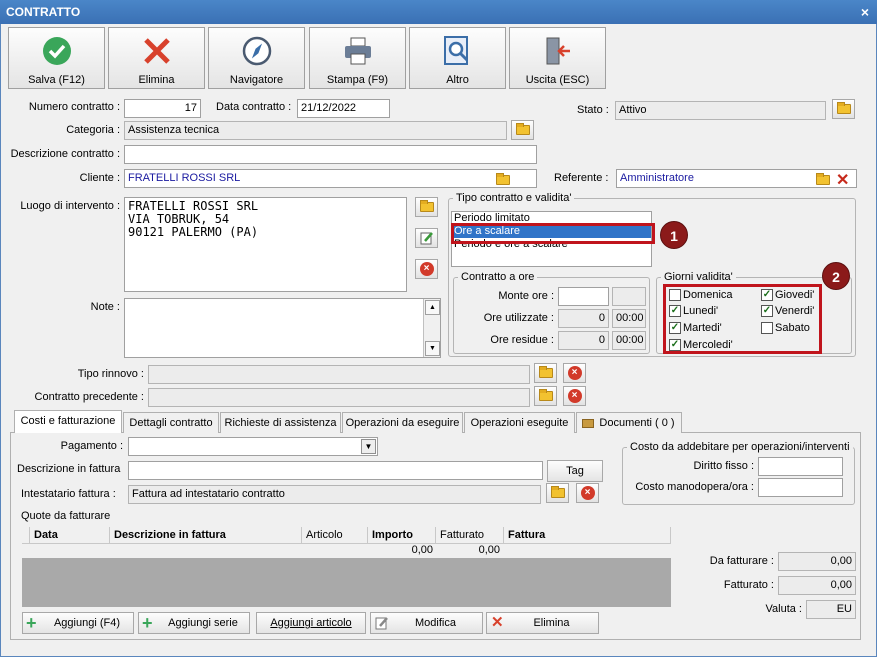 The width and height of the screenshot is (877, 657). I want to click on descrizione-input, so click(330, 154).